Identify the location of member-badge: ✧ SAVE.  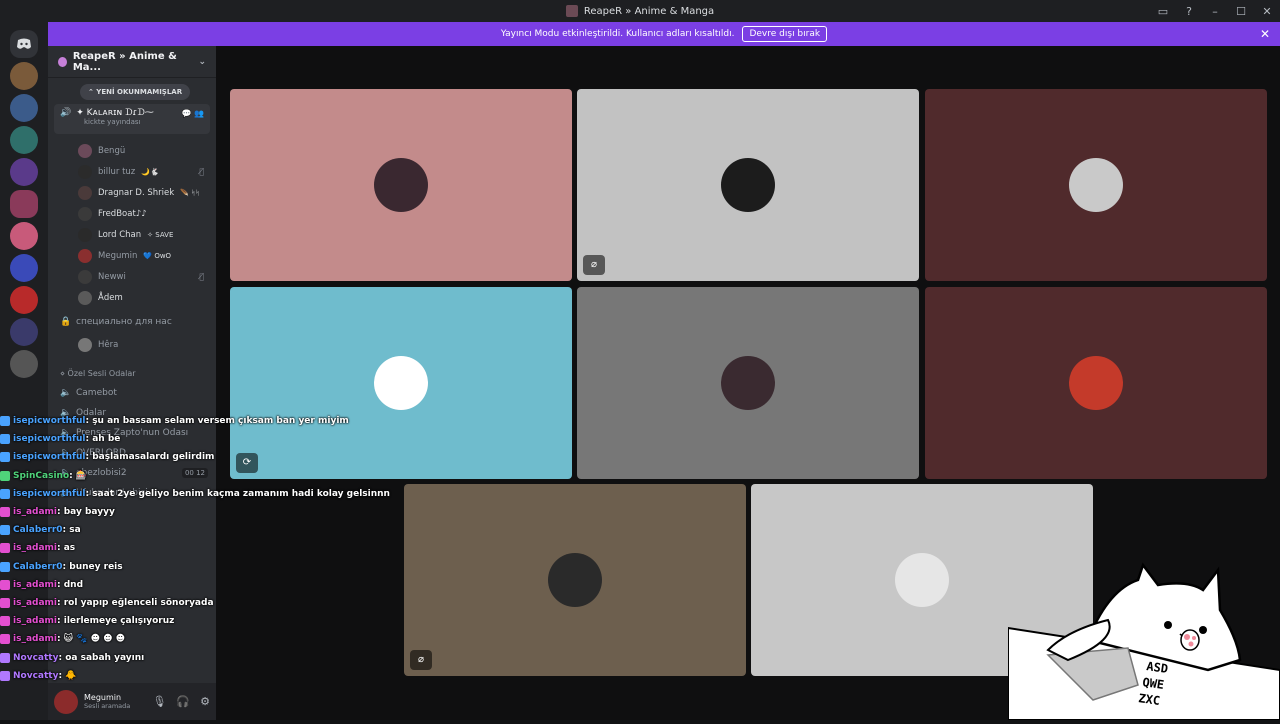
(160, 234).